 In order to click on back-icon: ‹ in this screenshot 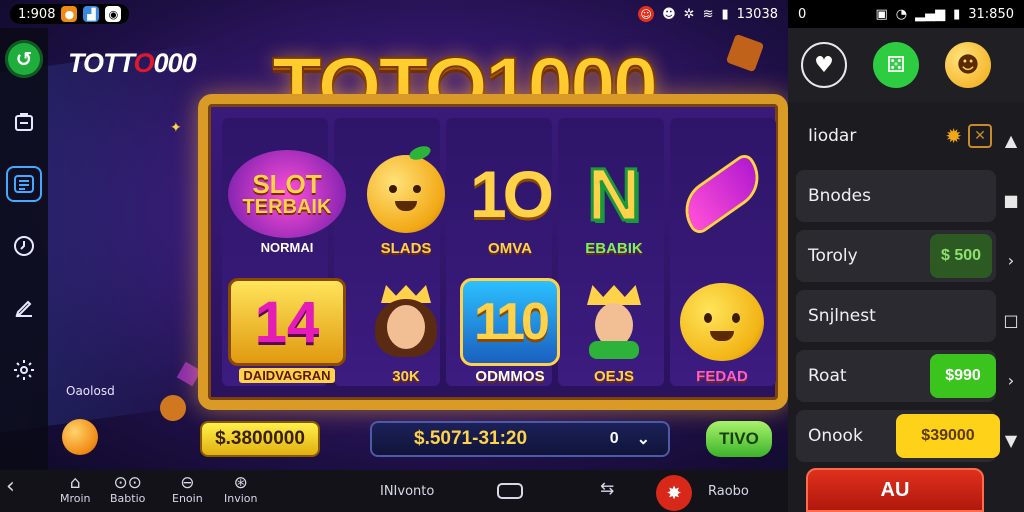, I will do `click(10, 487)`.